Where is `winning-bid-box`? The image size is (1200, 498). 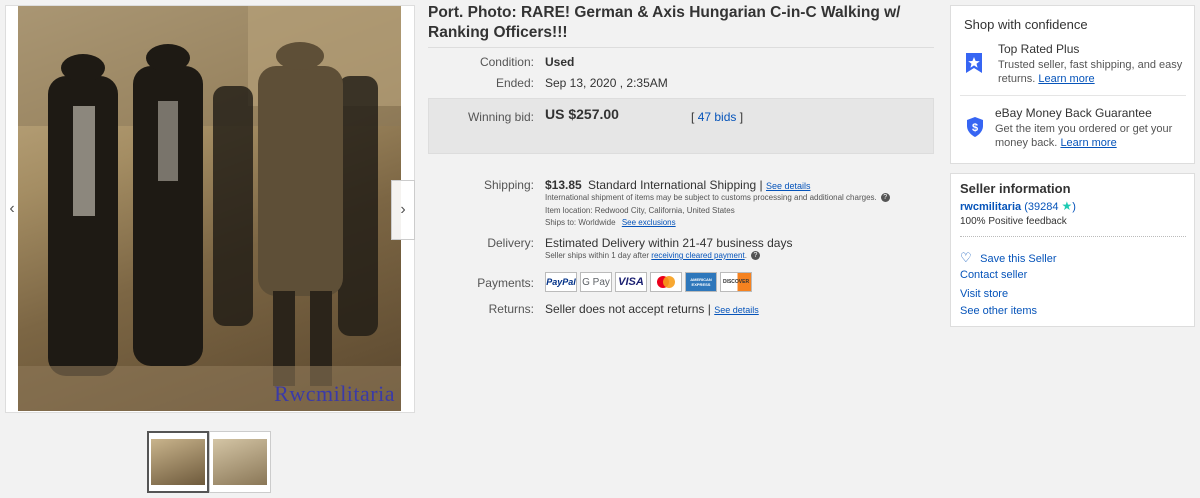
winning-bid-box is located at coordinates (681, 126).